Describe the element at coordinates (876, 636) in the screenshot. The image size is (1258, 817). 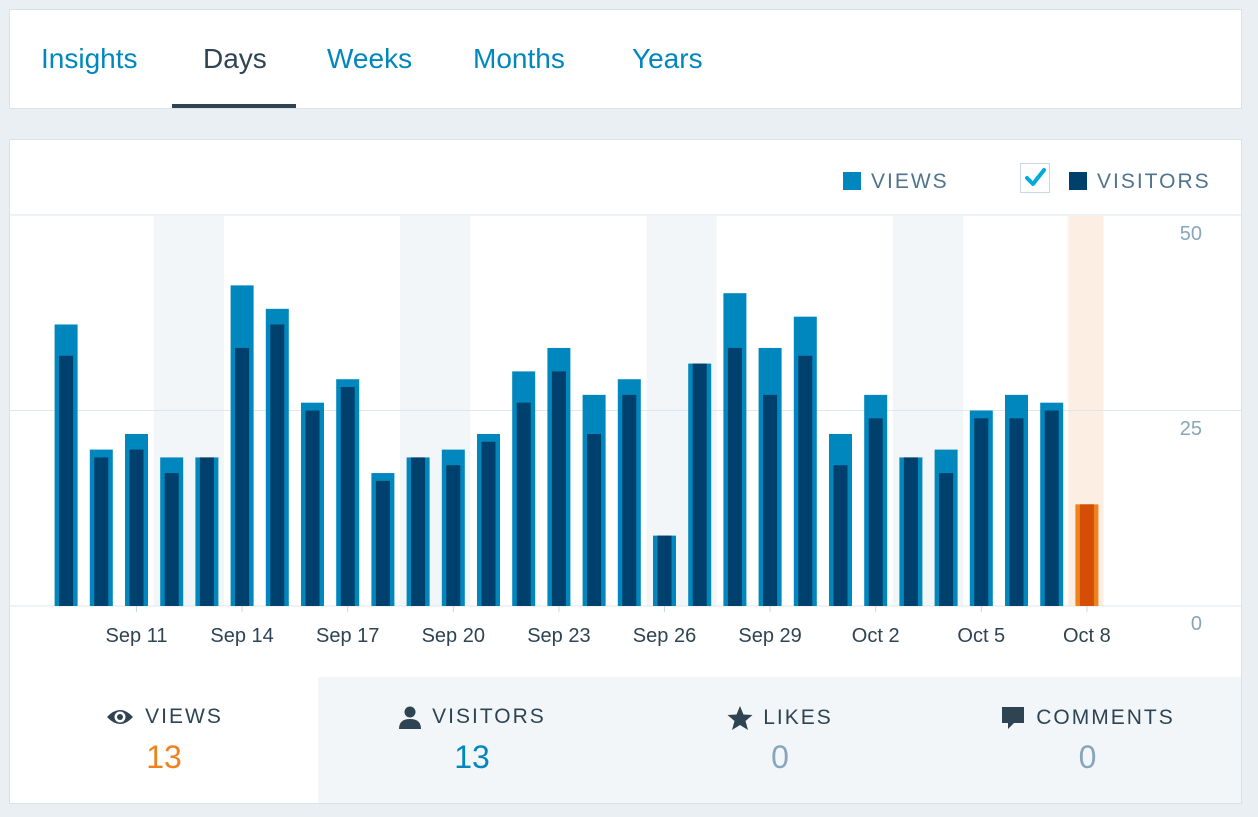
I see `x-tick-label: Oct 2` at that location.